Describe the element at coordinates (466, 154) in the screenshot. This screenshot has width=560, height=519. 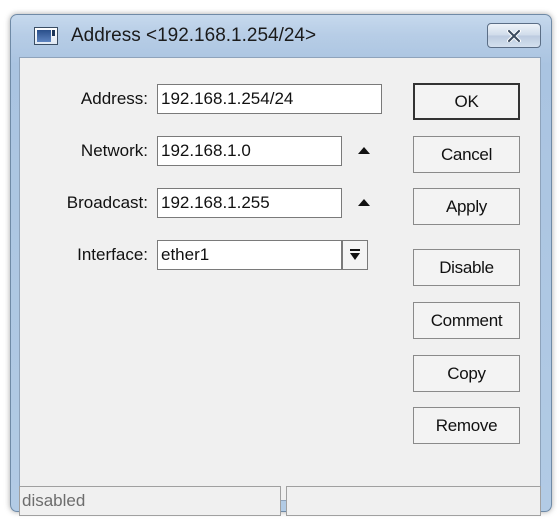
I see `cancel-button: Cancel` at that location.